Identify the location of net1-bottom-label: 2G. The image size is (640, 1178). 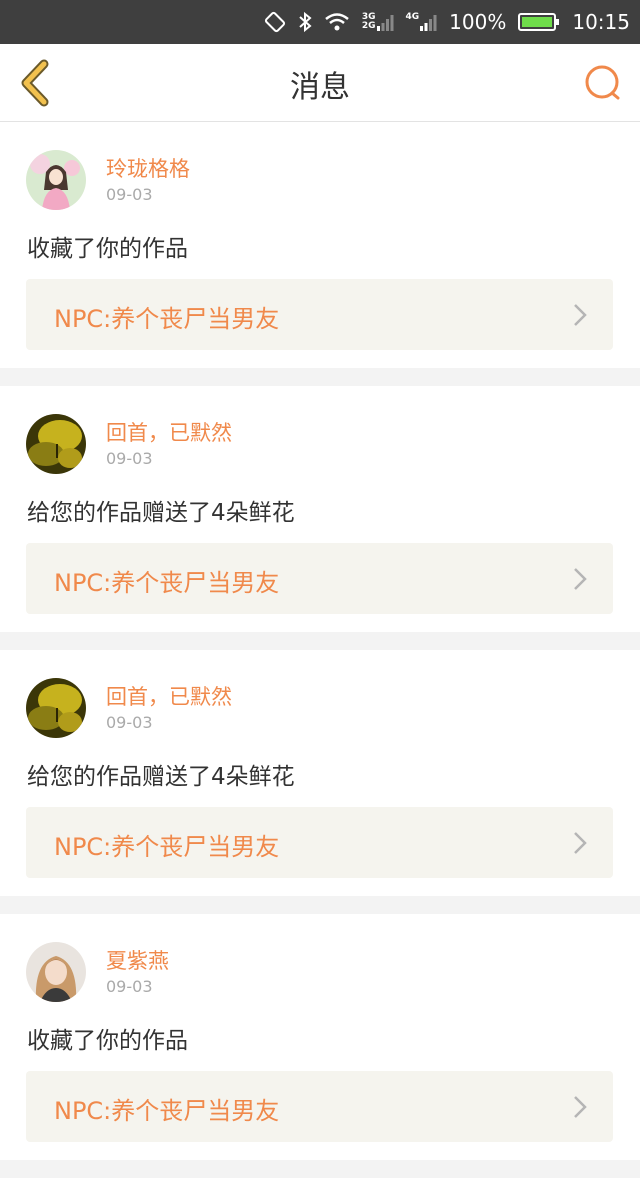
(368, 26).